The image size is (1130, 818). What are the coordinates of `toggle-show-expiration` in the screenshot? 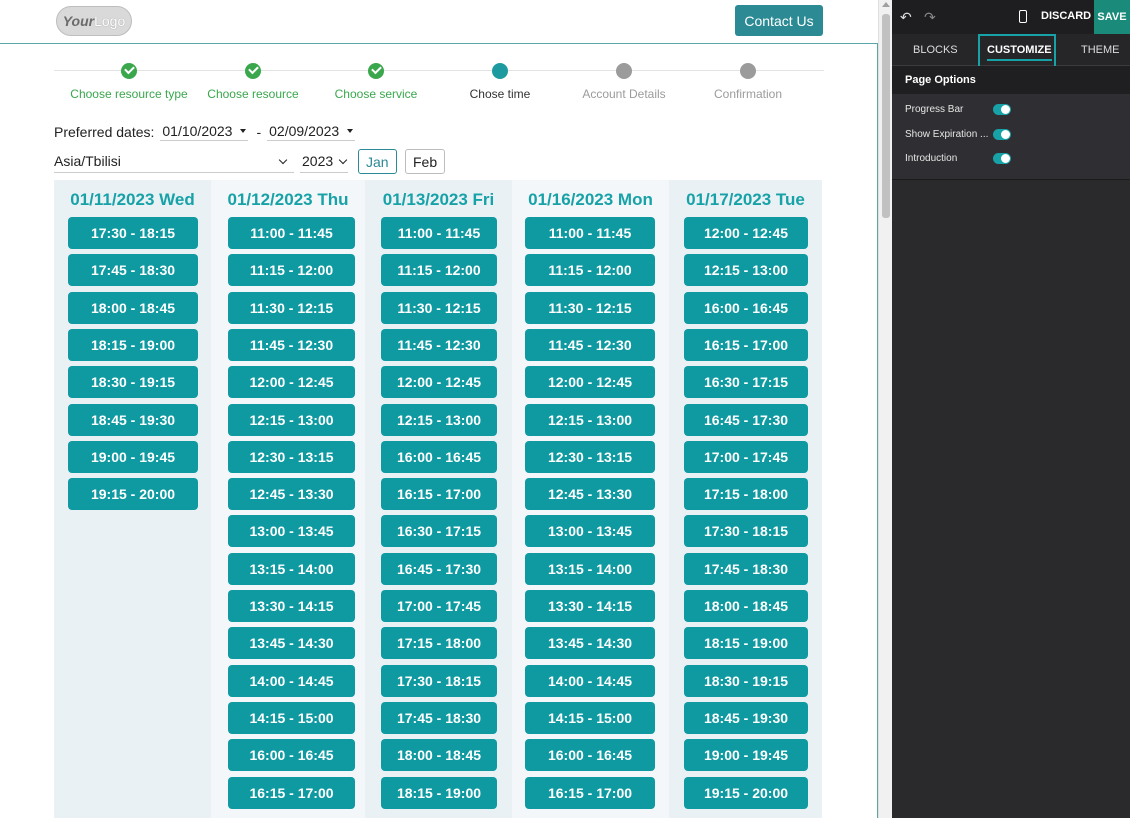 It's located at (1002, 134).